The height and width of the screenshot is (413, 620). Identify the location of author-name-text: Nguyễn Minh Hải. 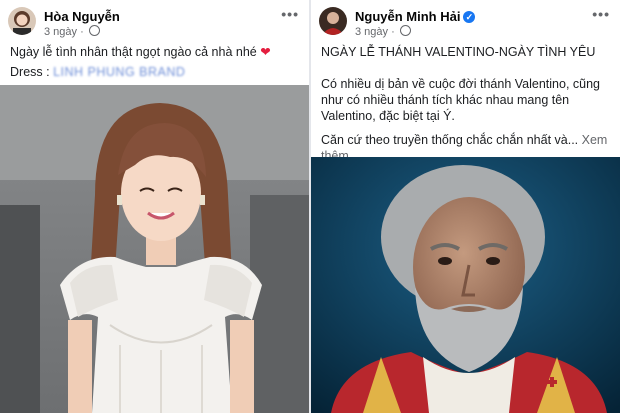
(407, 16).